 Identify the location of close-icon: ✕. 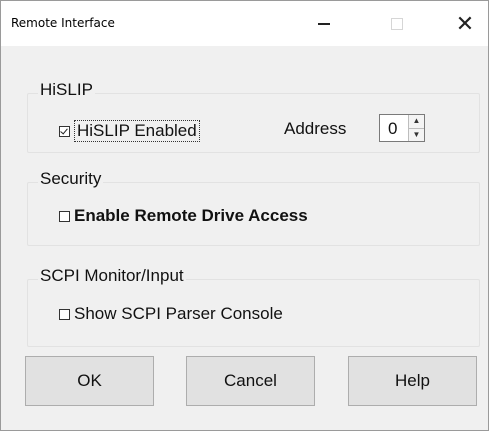
(465, 23).